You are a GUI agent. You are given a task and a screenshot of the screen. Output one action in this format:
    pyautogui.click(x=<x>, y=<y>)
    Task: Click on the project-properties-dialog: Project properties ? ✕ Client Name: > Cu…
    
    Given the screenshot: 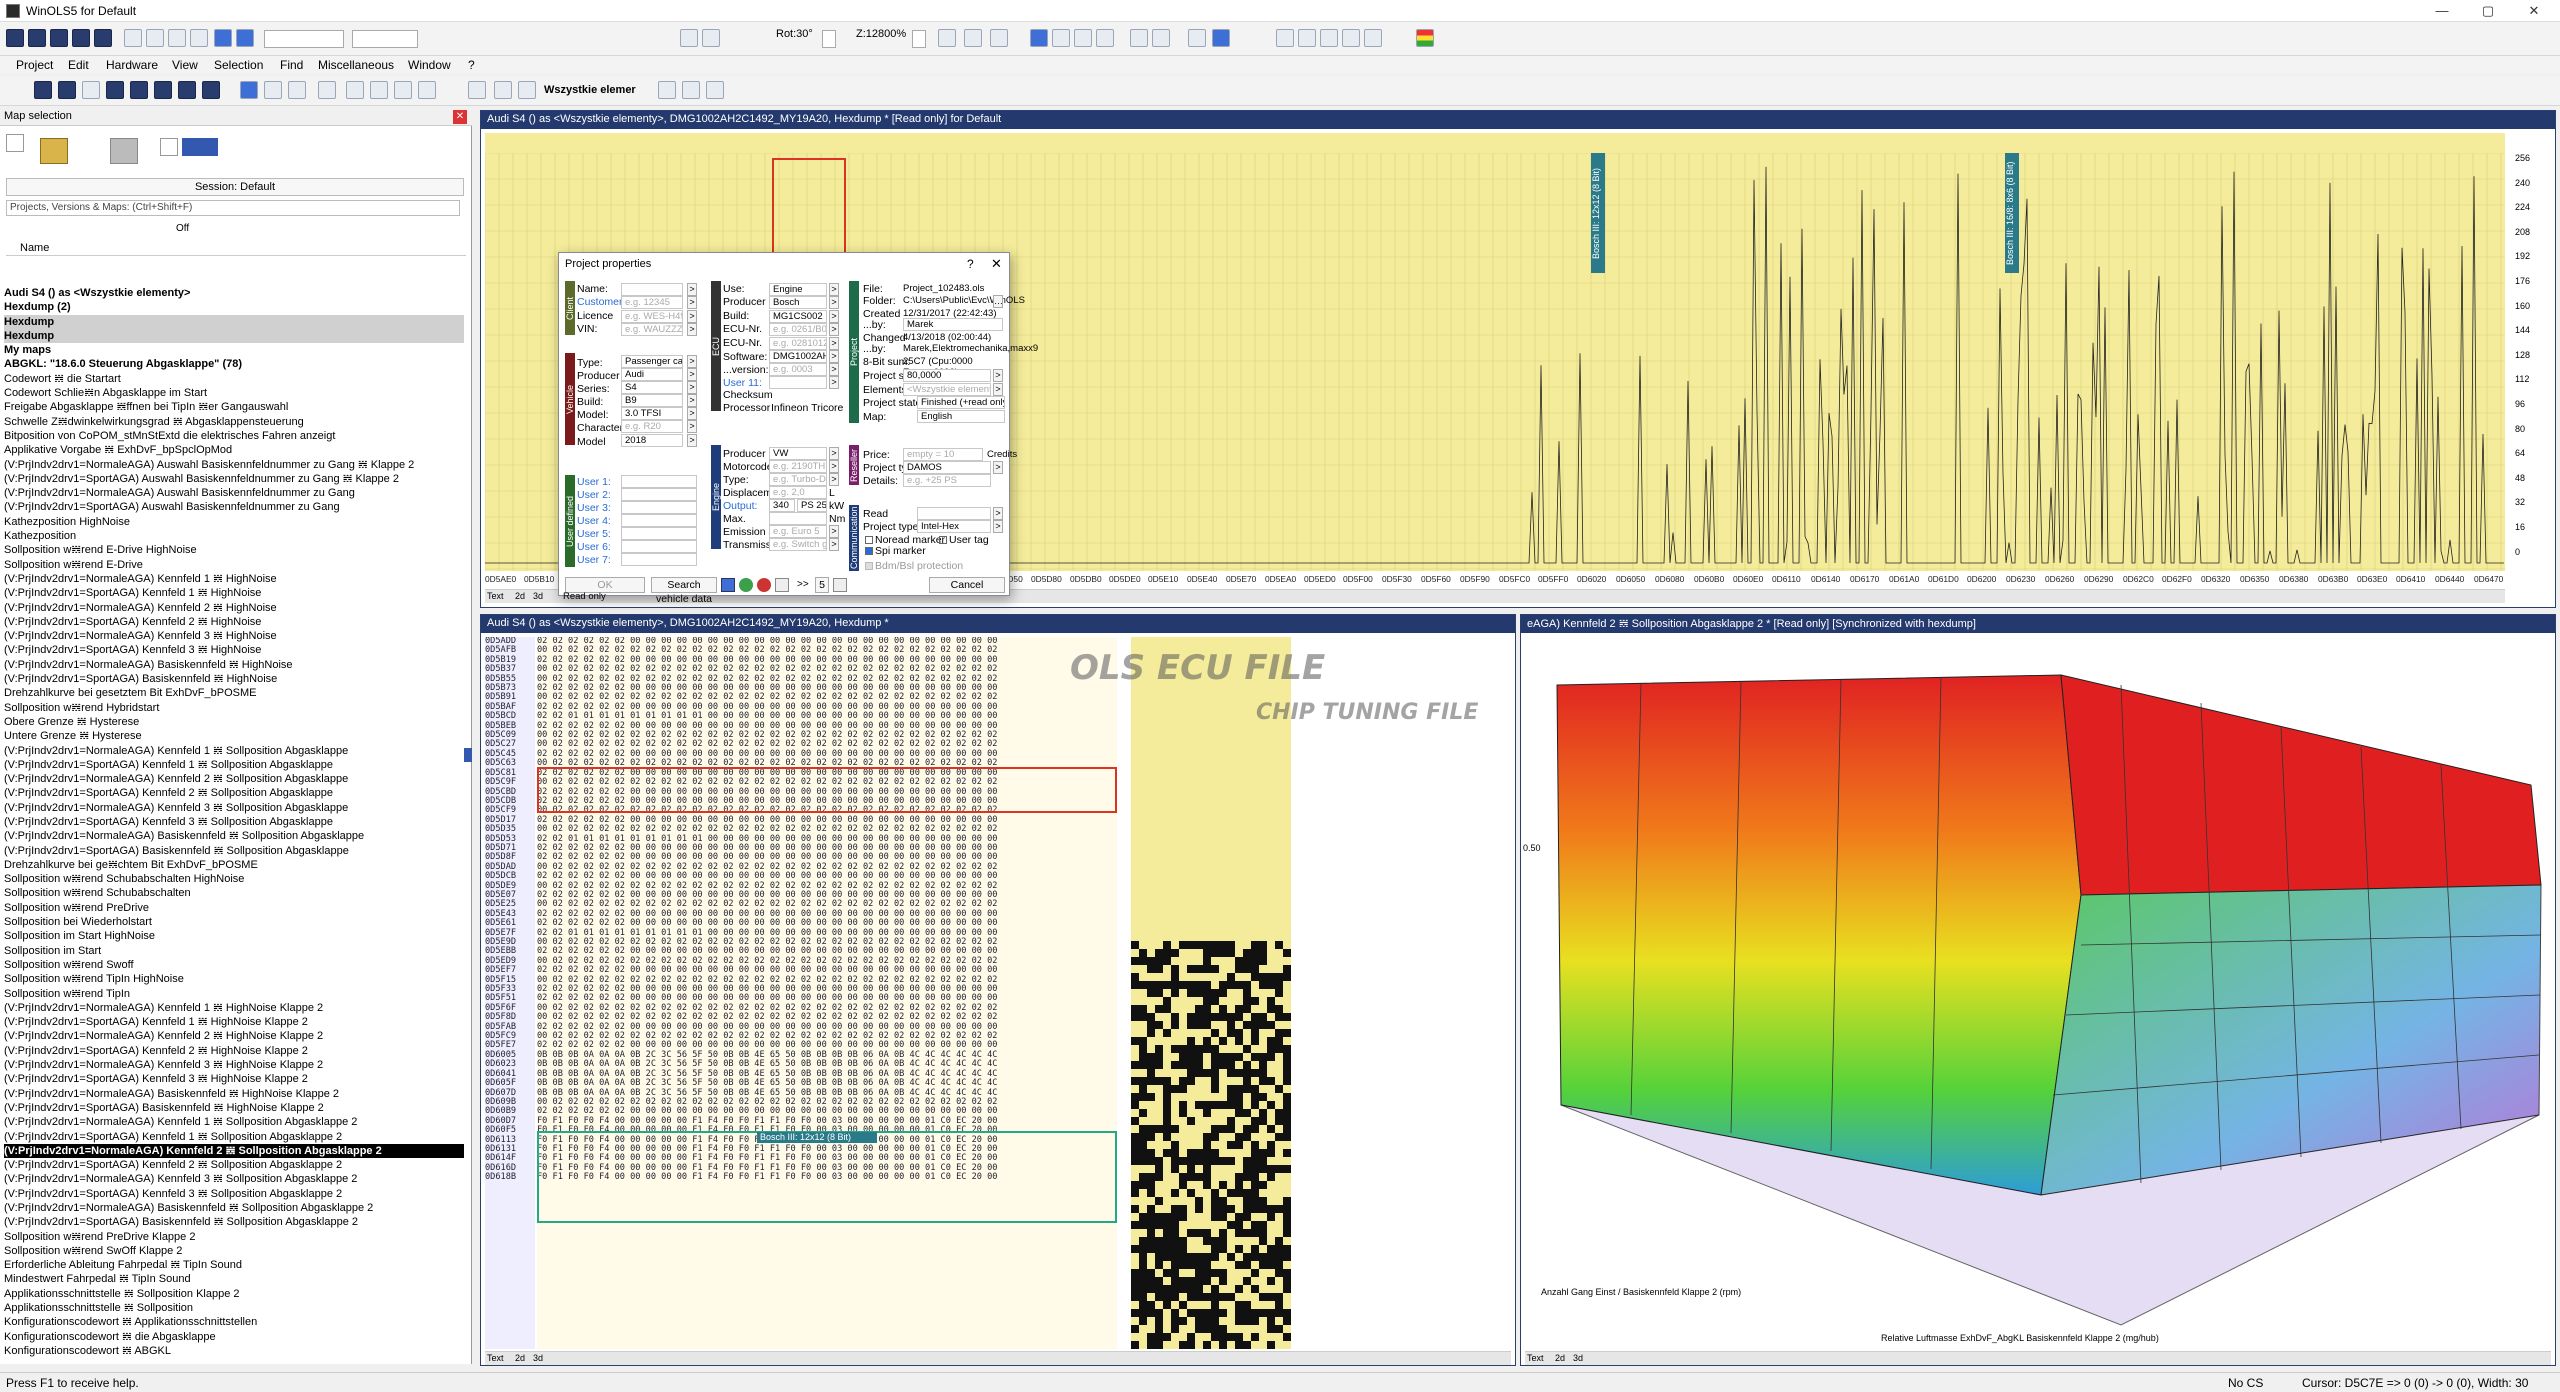 What is the action you would take?
    pyautogui.click(x=798, y=428)
    